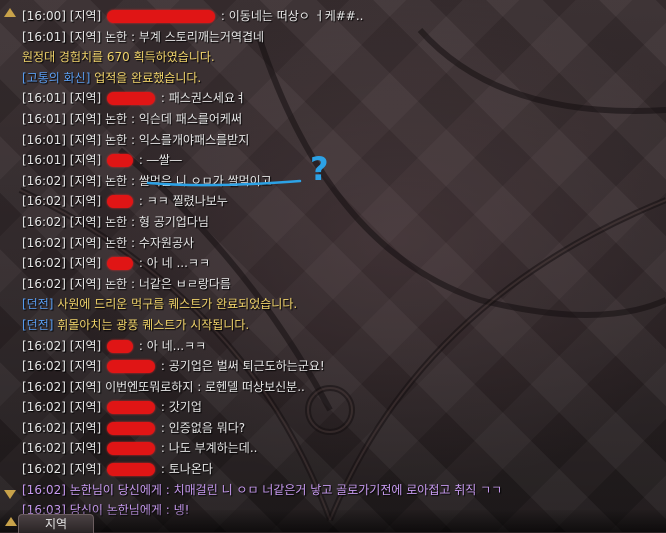  What do you see at coordinates (322, 428) in the screenshot?
I see `chat-line: [16:02] [지역] : 인증없음 뭐다?` at bounding box center [322, 428].